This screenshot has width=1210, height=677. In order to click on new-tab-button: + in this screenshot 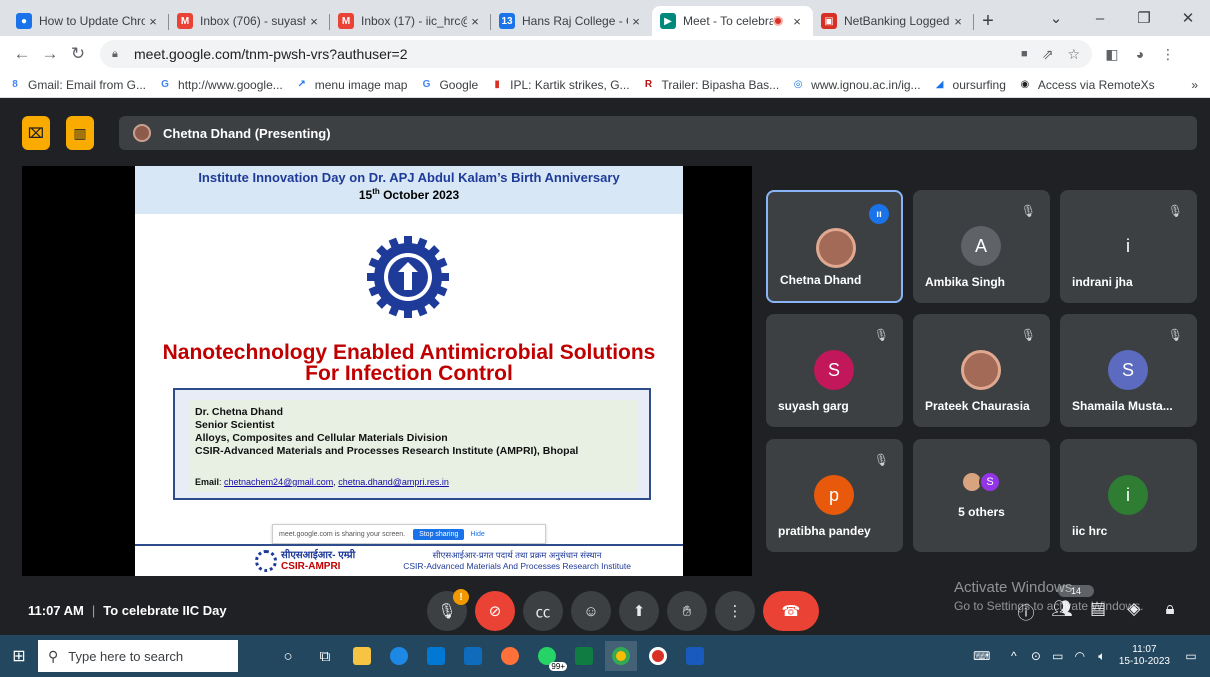, I will do `click(988, 21)`.